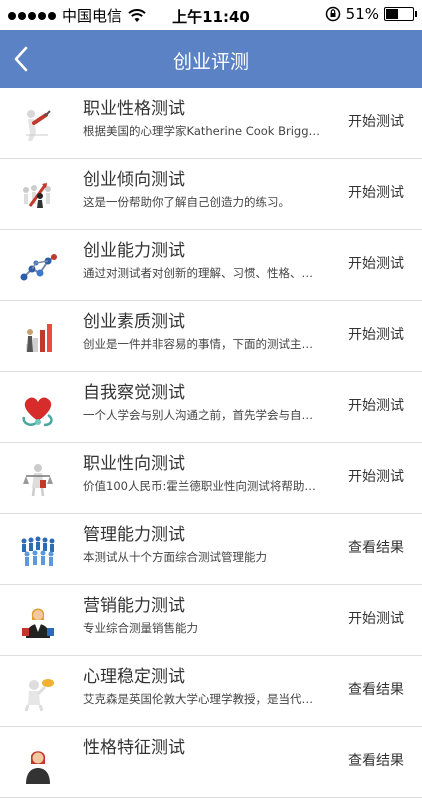 The height and width of the screenshot is (798, 422). What do you see at coordinates (134, 322) in the screenshot?
I see `item-title: 创业素质测试` at bounding box center [134, 322].